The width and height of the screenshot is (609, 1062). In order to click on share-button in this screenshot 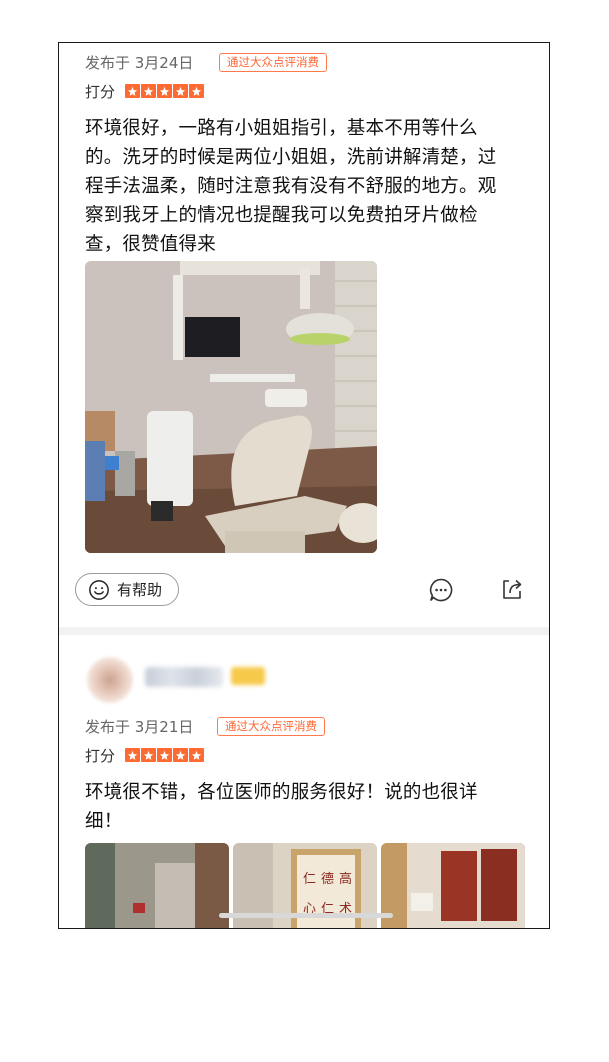, I will do `click(512, 589)`.